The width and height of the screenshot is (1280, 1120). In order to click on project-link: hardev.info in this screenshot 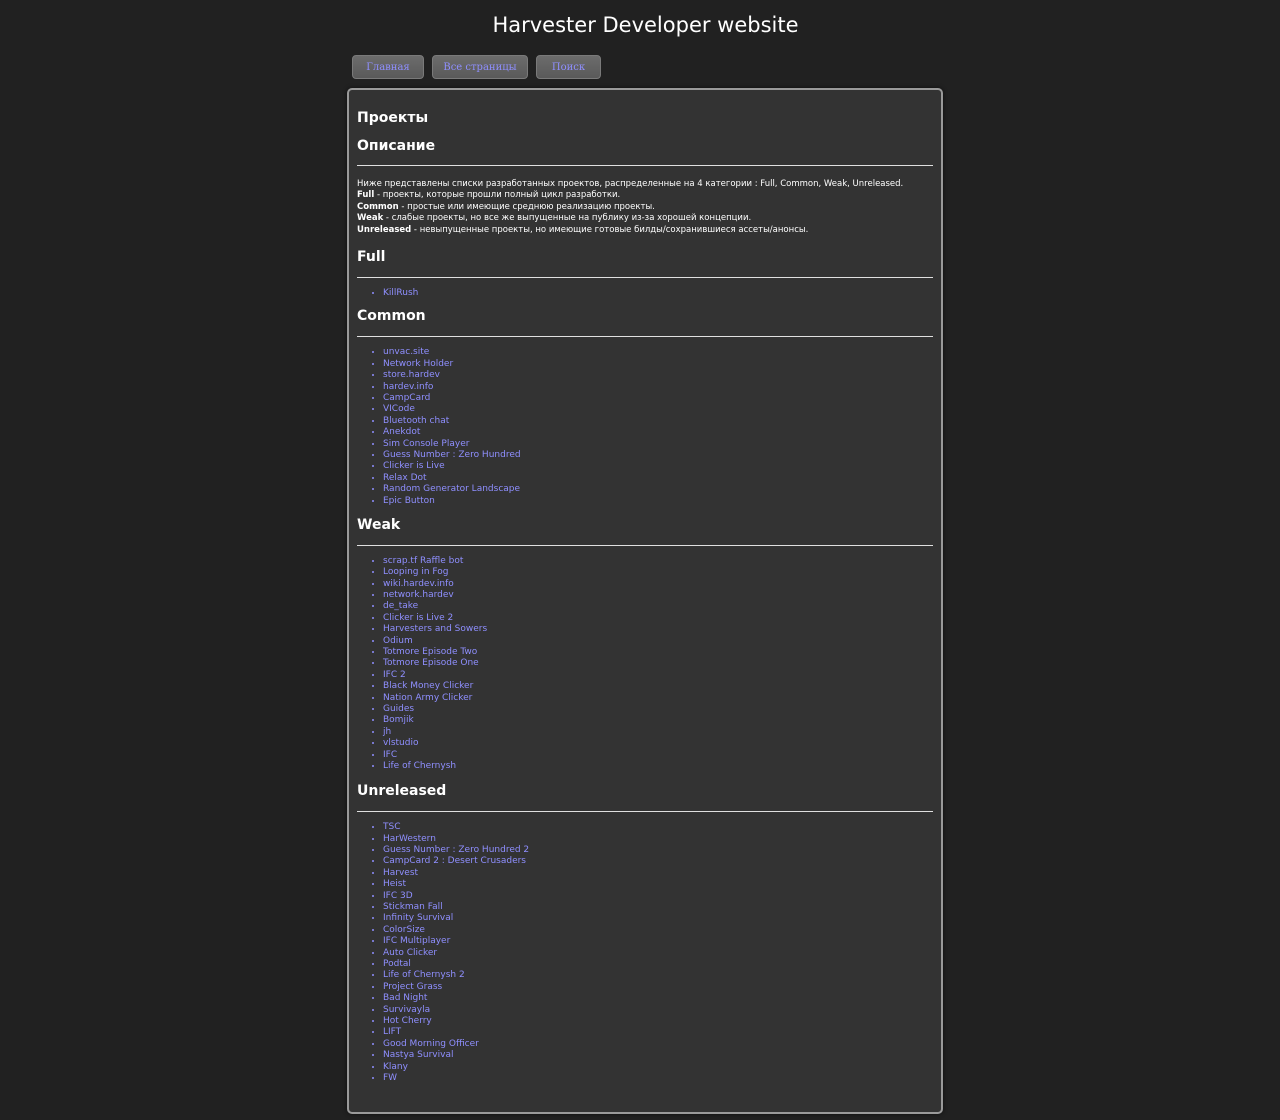, I will do `click(408, 387)`.